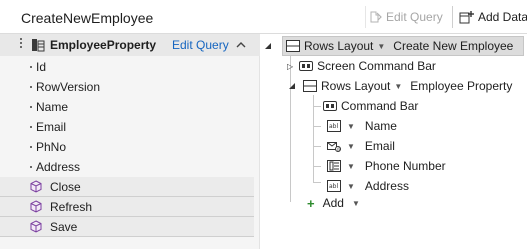 This screenshot has width=527, height=249. I want to click on email-icon: @, so click(334, 147).